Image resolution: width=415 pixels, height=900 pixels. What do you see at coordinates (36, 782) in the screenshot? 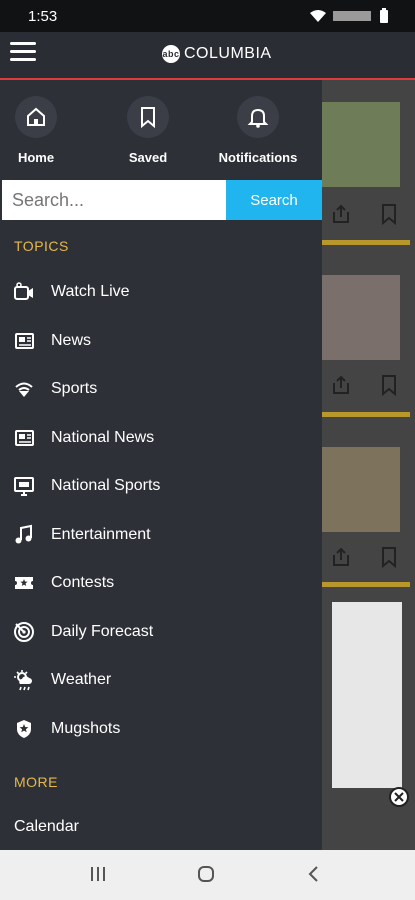
I see `more-heading: MORE` at bounding box center [36, 782].